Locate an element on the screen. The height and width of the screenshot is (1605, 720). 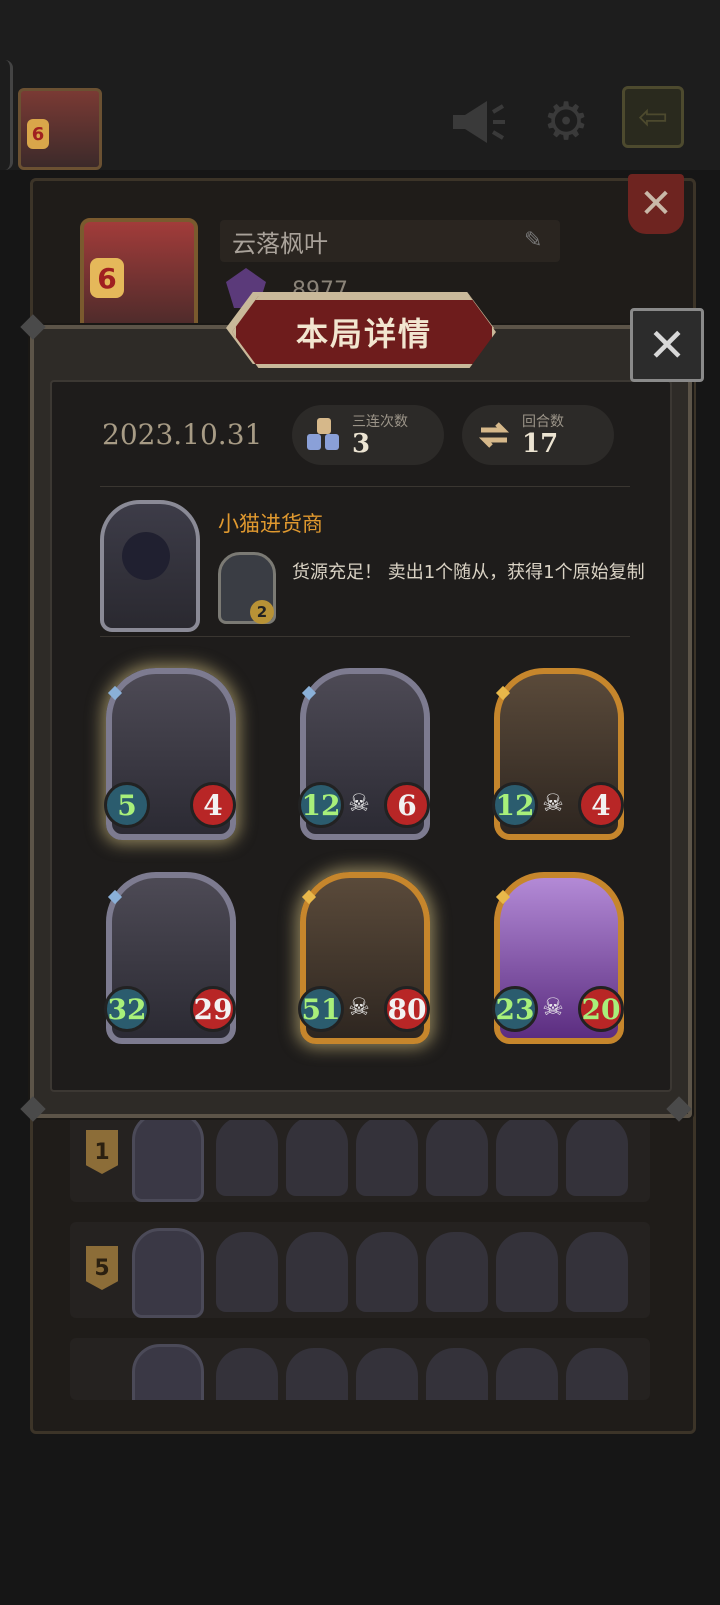
owl-hero-art is located at coordinates (146, 556).